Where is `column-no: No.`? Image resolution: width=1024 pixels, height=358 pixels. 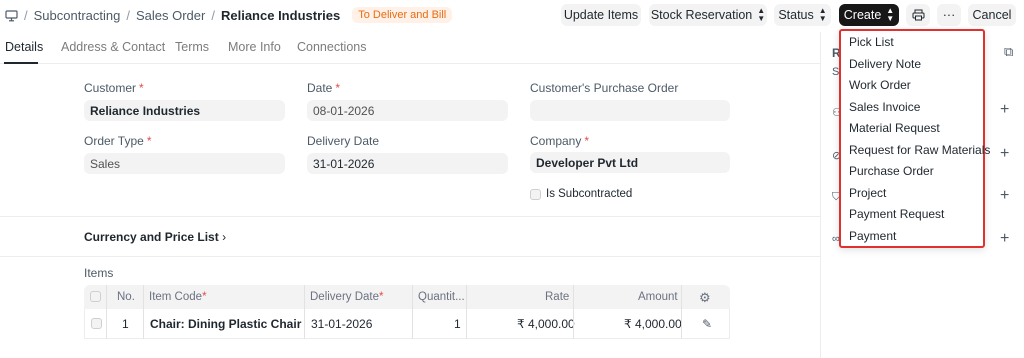 column-no: No. is located at coordinates (126, 297).